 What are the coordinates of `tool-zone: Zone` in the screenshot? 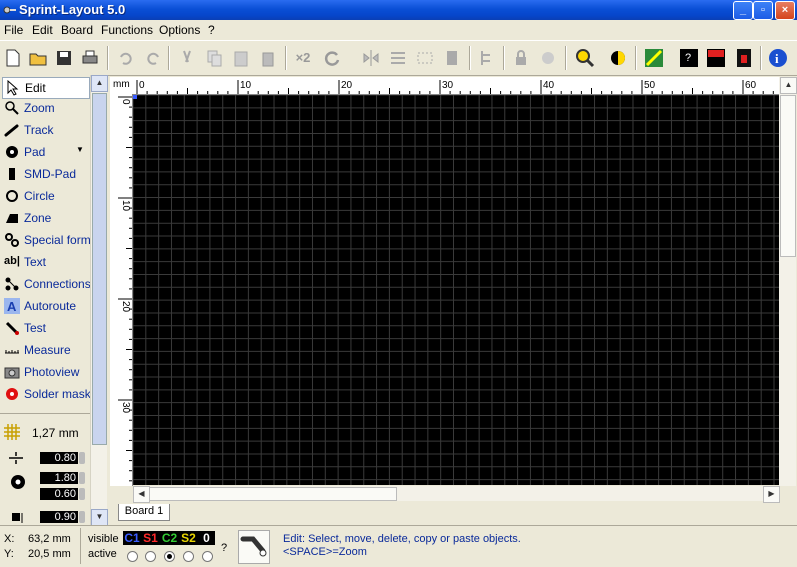 It's located at (45, 218).